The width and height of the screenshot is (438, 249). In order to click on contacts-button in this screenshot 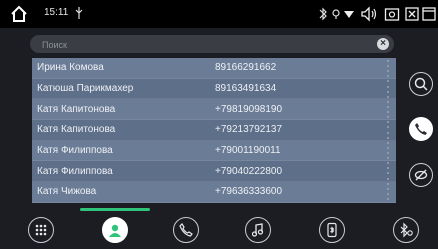, I will do `click(115, 230)`.